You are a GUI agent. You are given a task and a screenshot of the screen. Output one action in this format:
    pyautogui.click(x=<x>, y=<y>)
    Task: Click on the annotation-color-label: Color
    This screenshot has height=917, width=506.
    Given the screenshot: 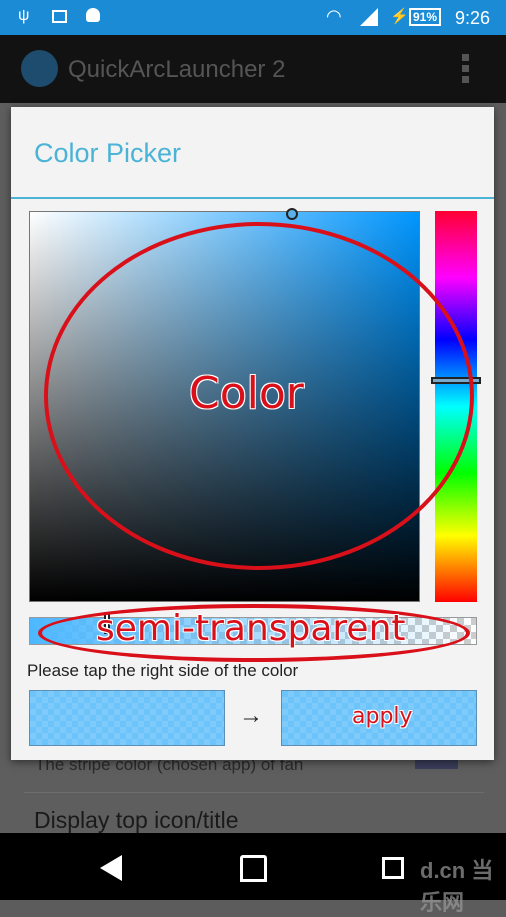 What is the action you would take?
    pyautogui.click(x=246, y=393)
    